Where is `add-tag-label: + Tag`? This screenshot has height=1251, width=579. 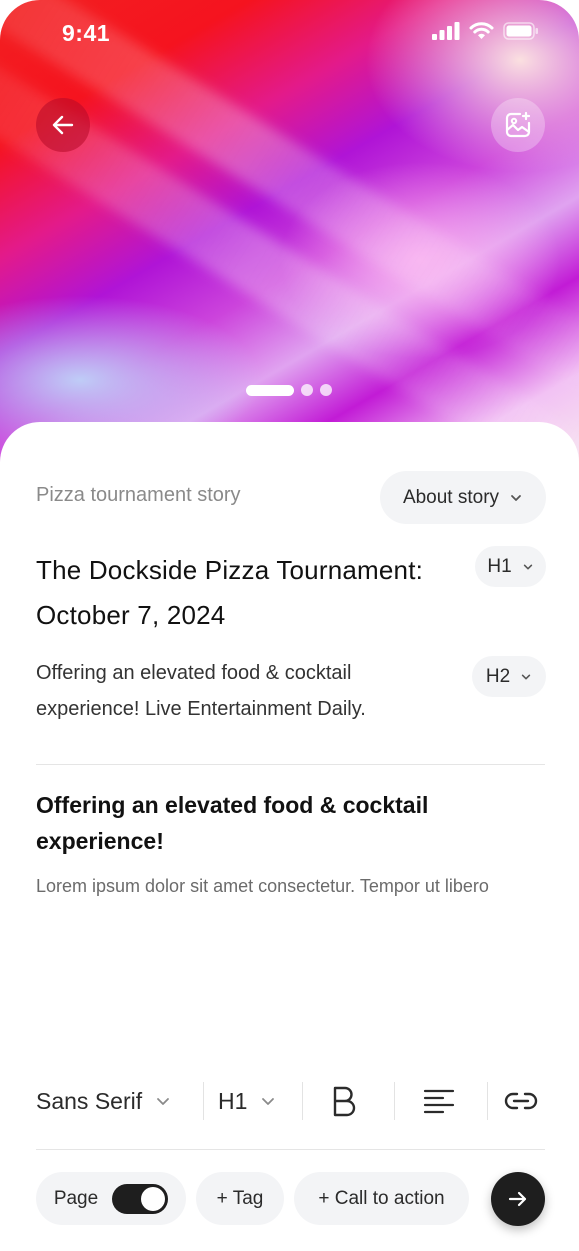
add-tag-label: + Tag is located at coordinates (240, 1198).